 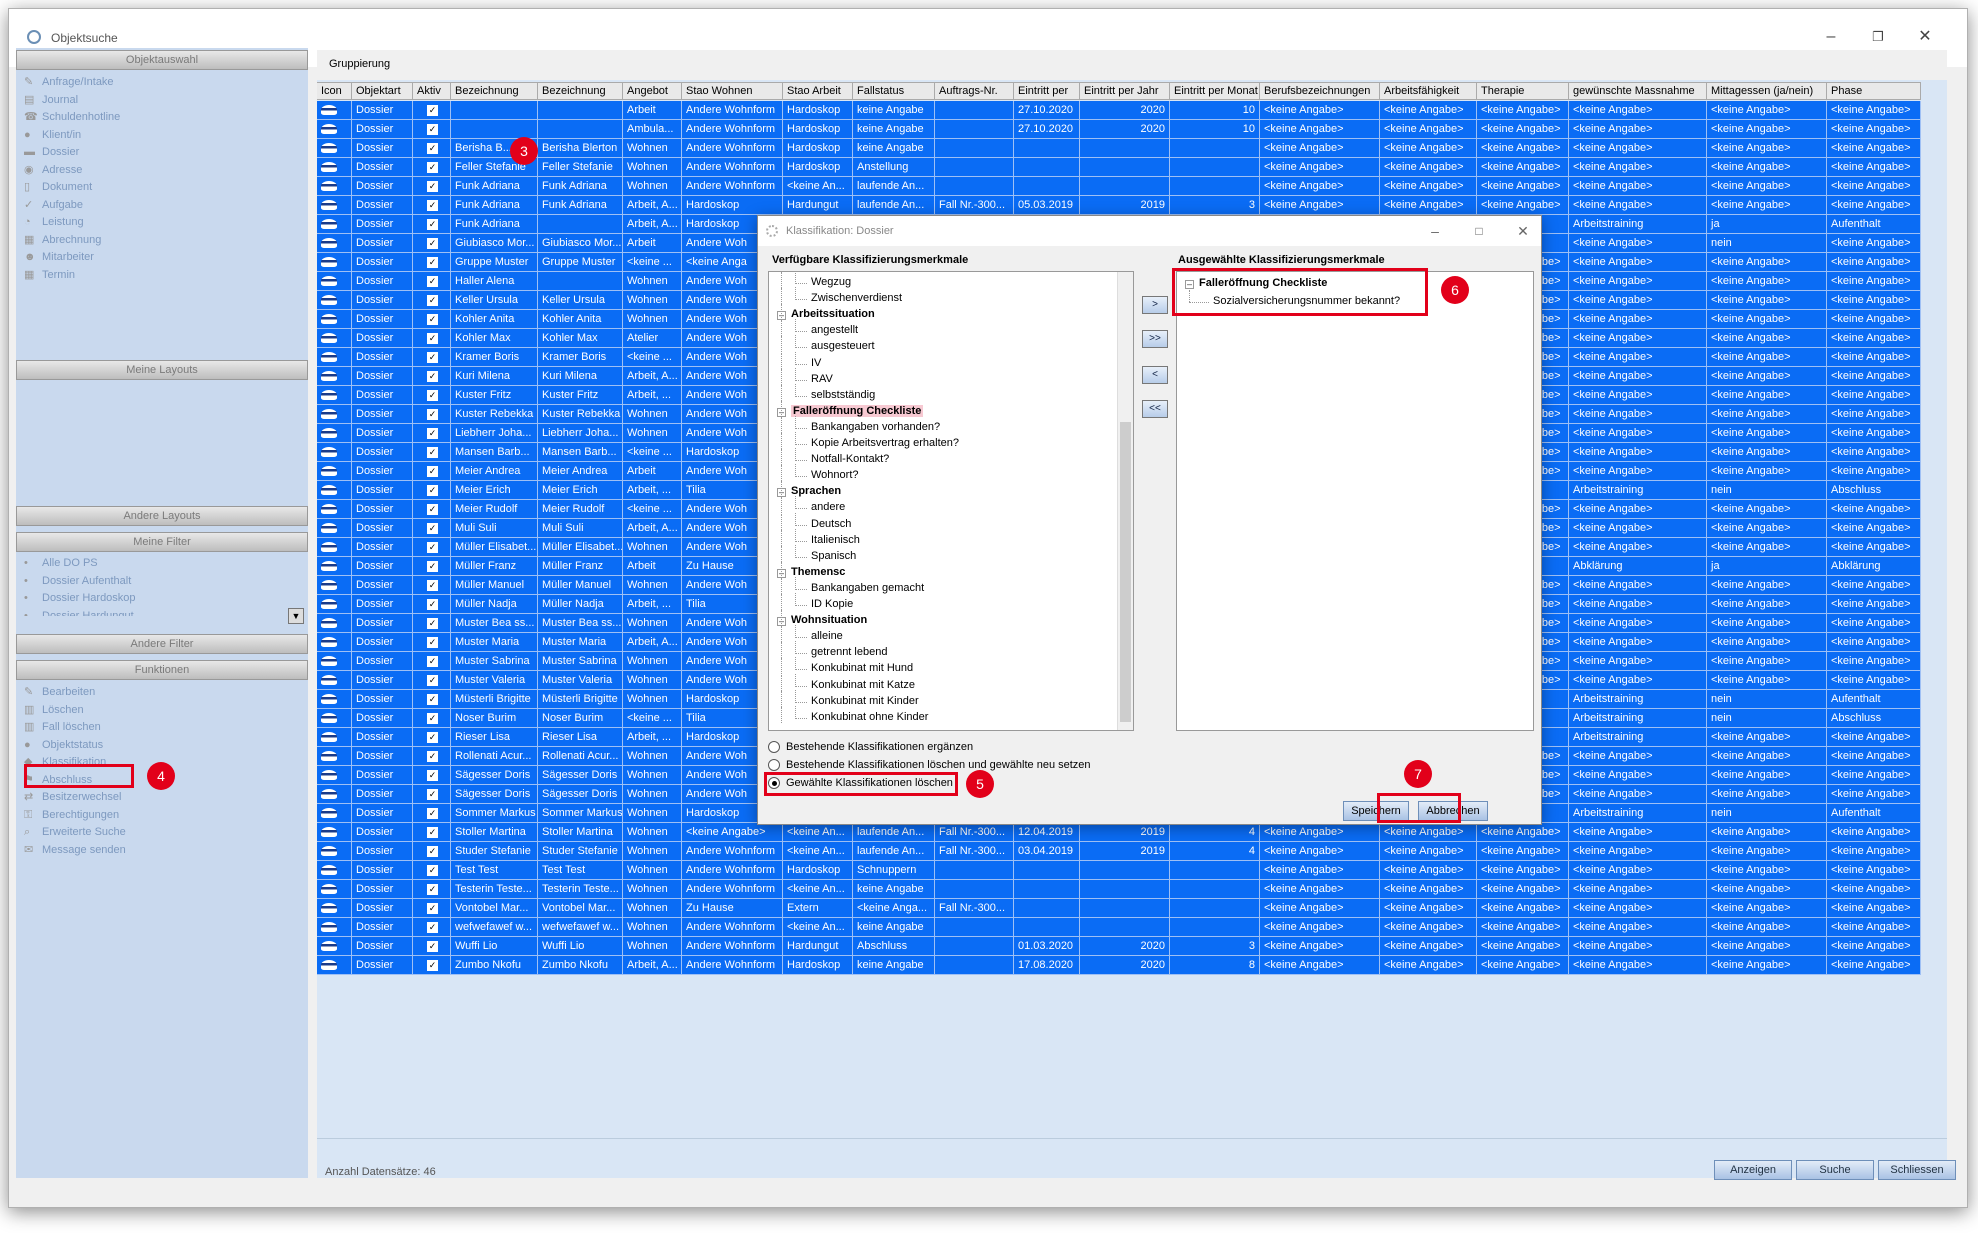 I want to click on column-header: Eintritt per, so click(x=1047, y=91).